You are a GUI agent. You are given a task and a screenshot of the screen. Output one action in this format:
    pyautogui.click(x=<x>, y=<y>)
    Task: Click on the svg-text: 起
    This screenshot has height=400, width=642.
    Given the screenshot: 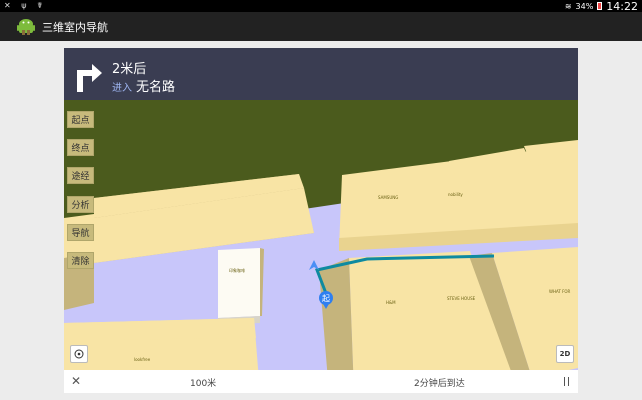 What is the action you would take?
    pyautogui.click(x=326, y=298)
    